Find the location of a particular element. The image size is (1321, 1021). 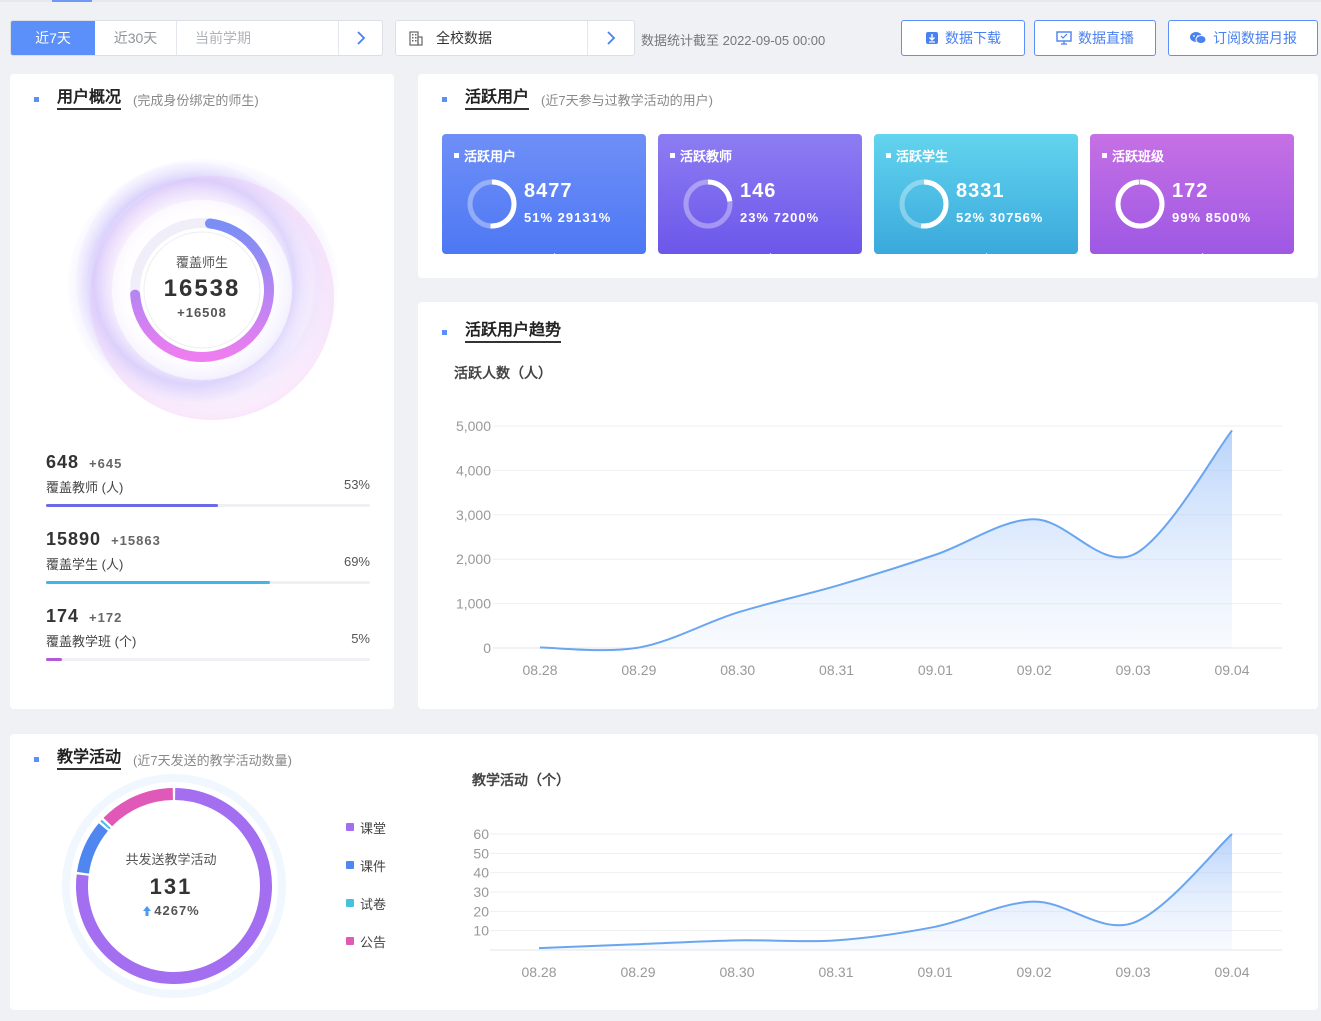

stat-label: 覆盖教学班 (个) is located at coordinates (91, 641).